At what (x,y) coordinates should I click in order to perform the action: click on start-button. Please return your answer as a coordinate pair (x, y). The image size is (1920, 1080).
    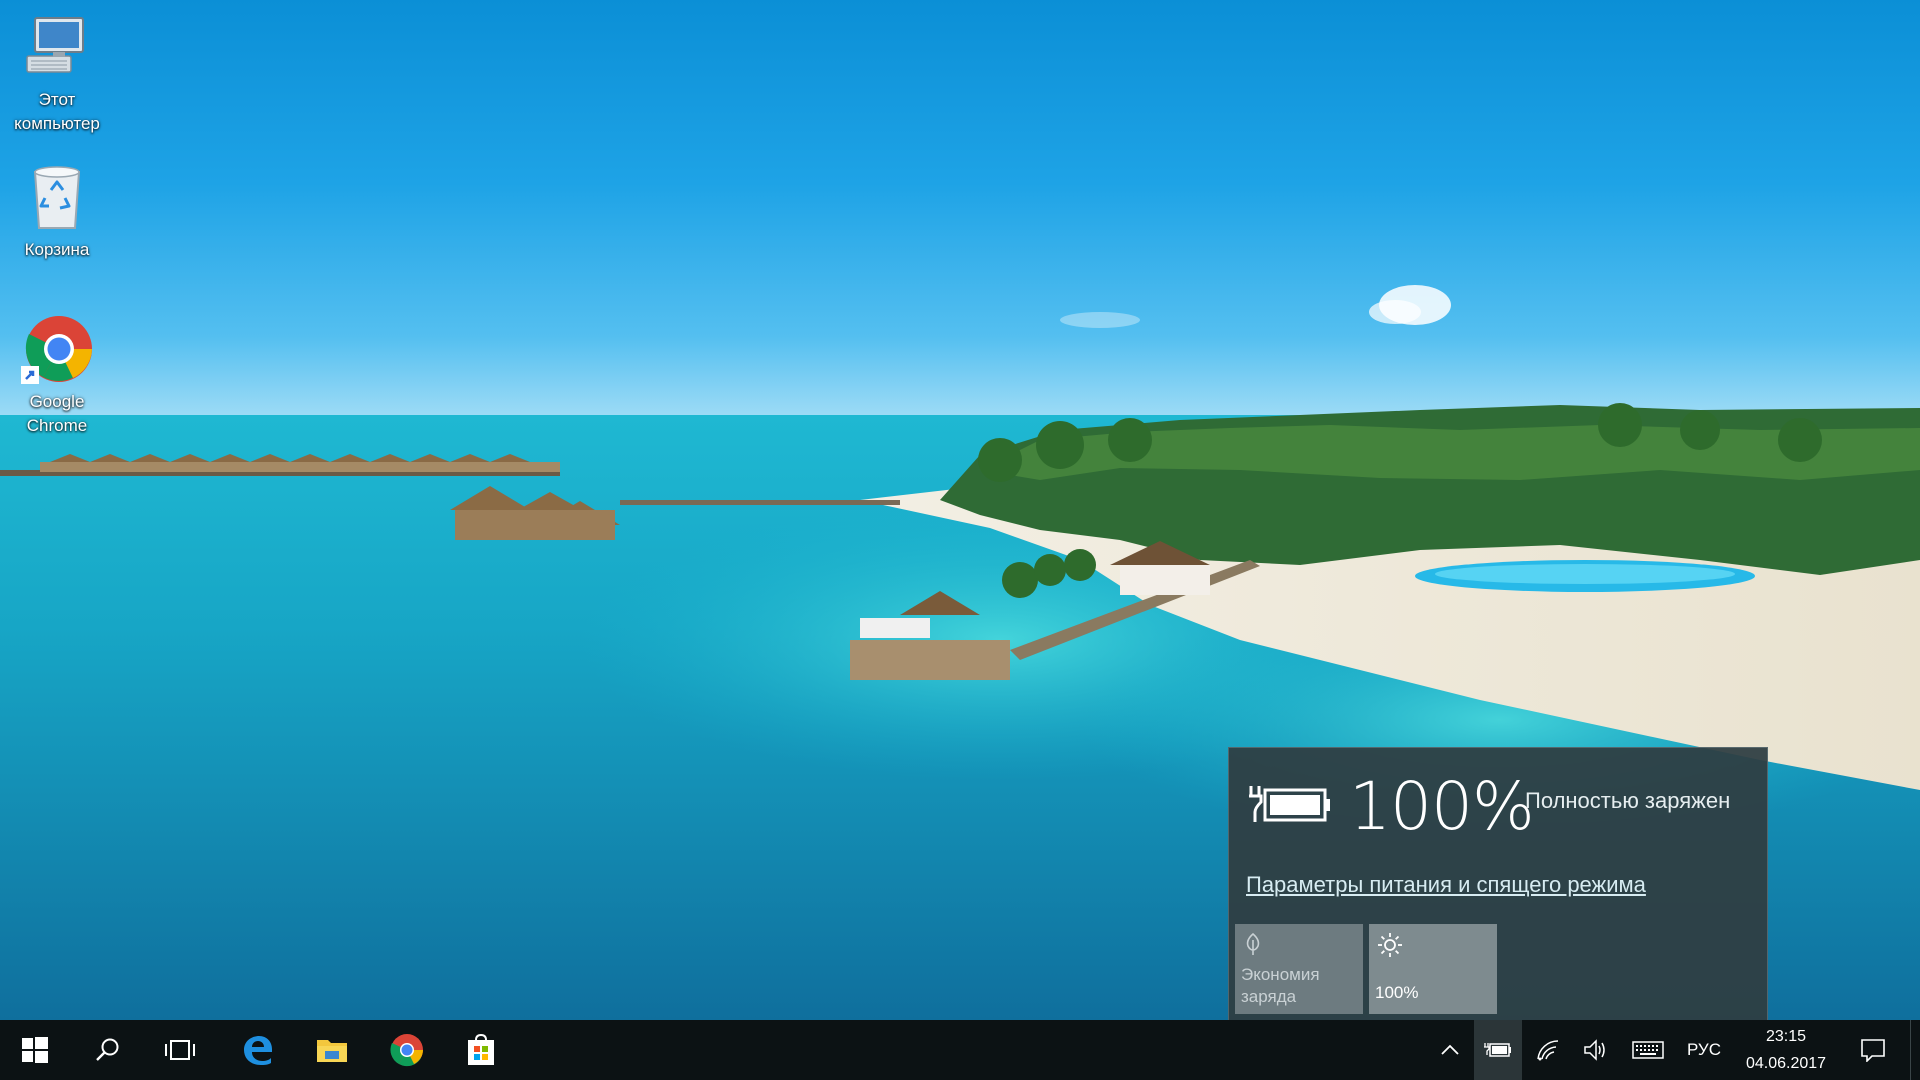
    Looking at the image, I should click on (35, 1050).